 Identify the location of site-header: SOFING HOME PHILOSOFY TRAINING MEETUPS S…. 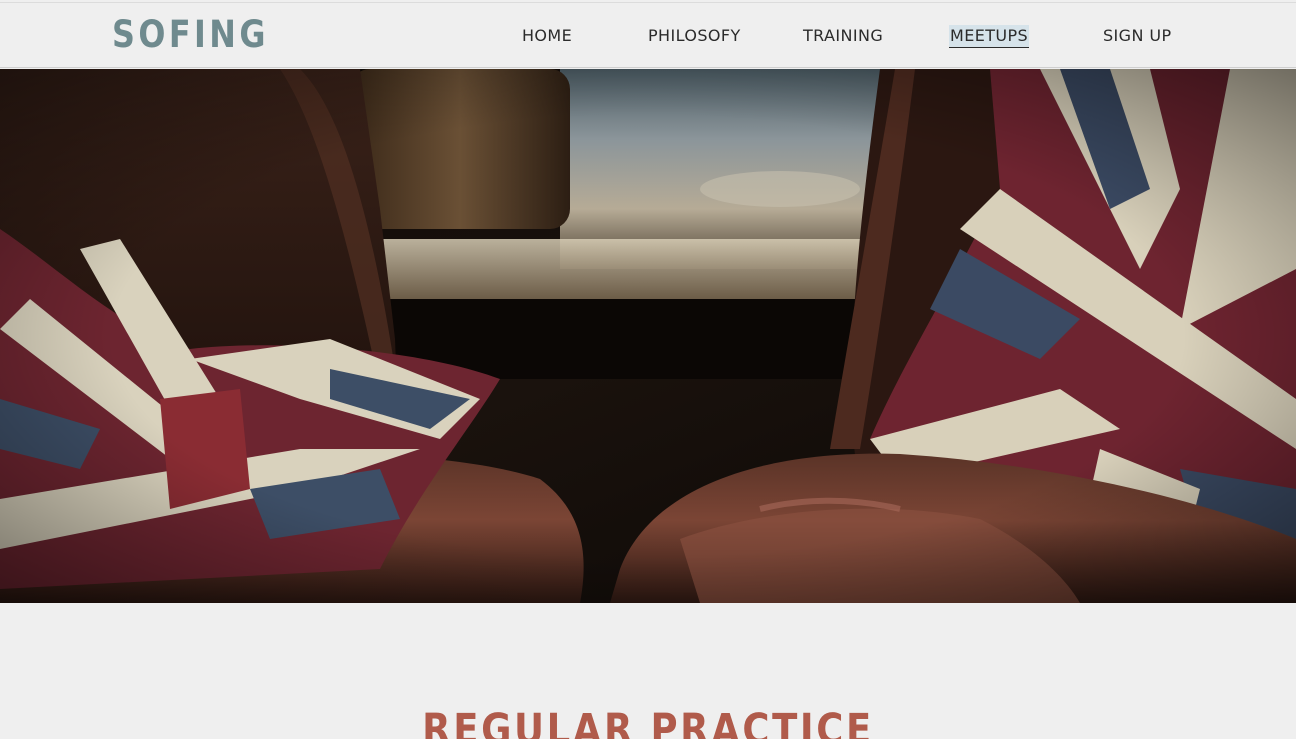
(648, 35).